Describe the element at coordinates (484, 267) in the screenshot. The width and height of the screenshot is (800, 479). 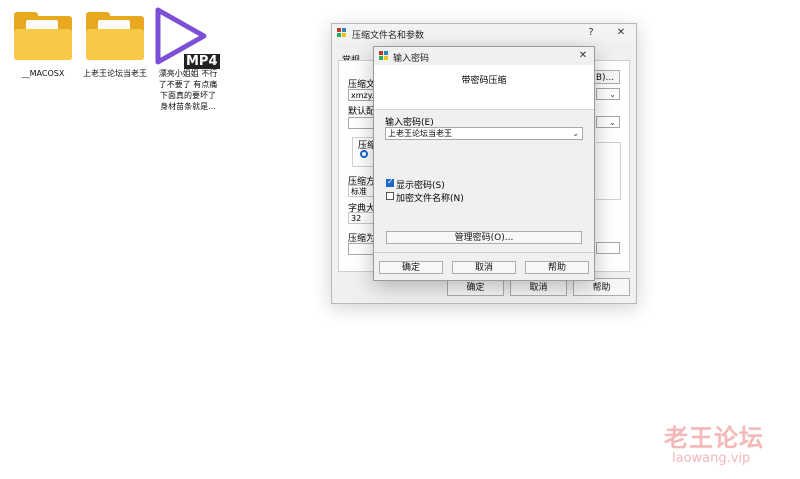
I see `cancel-button: 取消` at that location.